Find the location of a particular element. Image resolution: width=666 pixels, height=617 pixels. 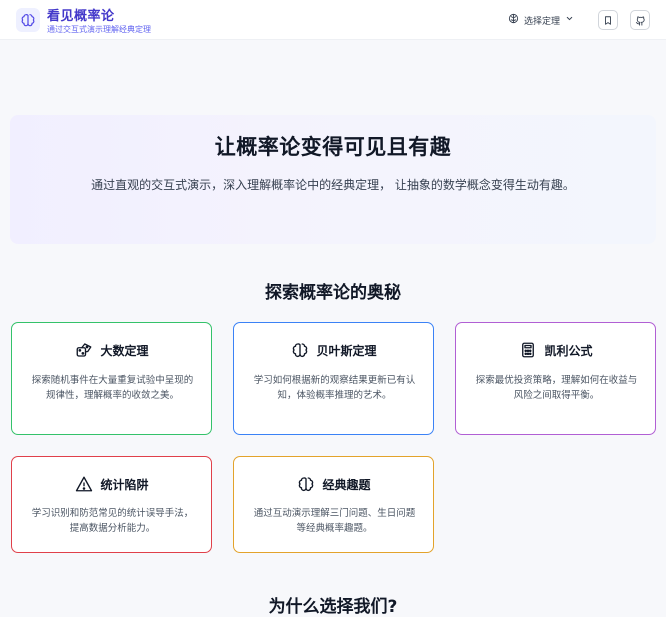

app-subtitle: 通过交互式演示理解经典定理 is located at coordinates (99, 29).